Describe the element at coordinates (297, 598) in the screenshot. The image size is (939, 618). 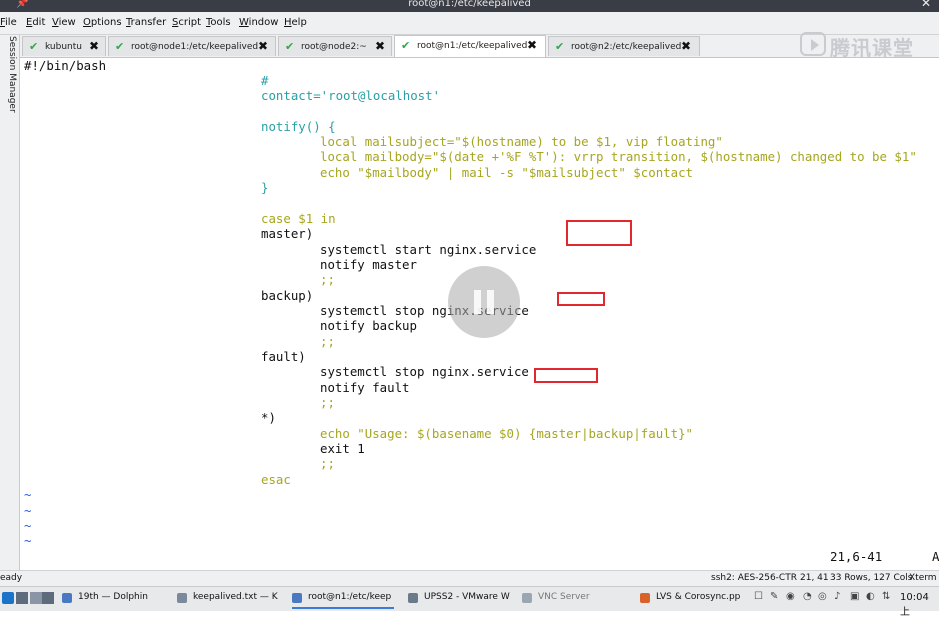
I see `terminal-icon` at that location.